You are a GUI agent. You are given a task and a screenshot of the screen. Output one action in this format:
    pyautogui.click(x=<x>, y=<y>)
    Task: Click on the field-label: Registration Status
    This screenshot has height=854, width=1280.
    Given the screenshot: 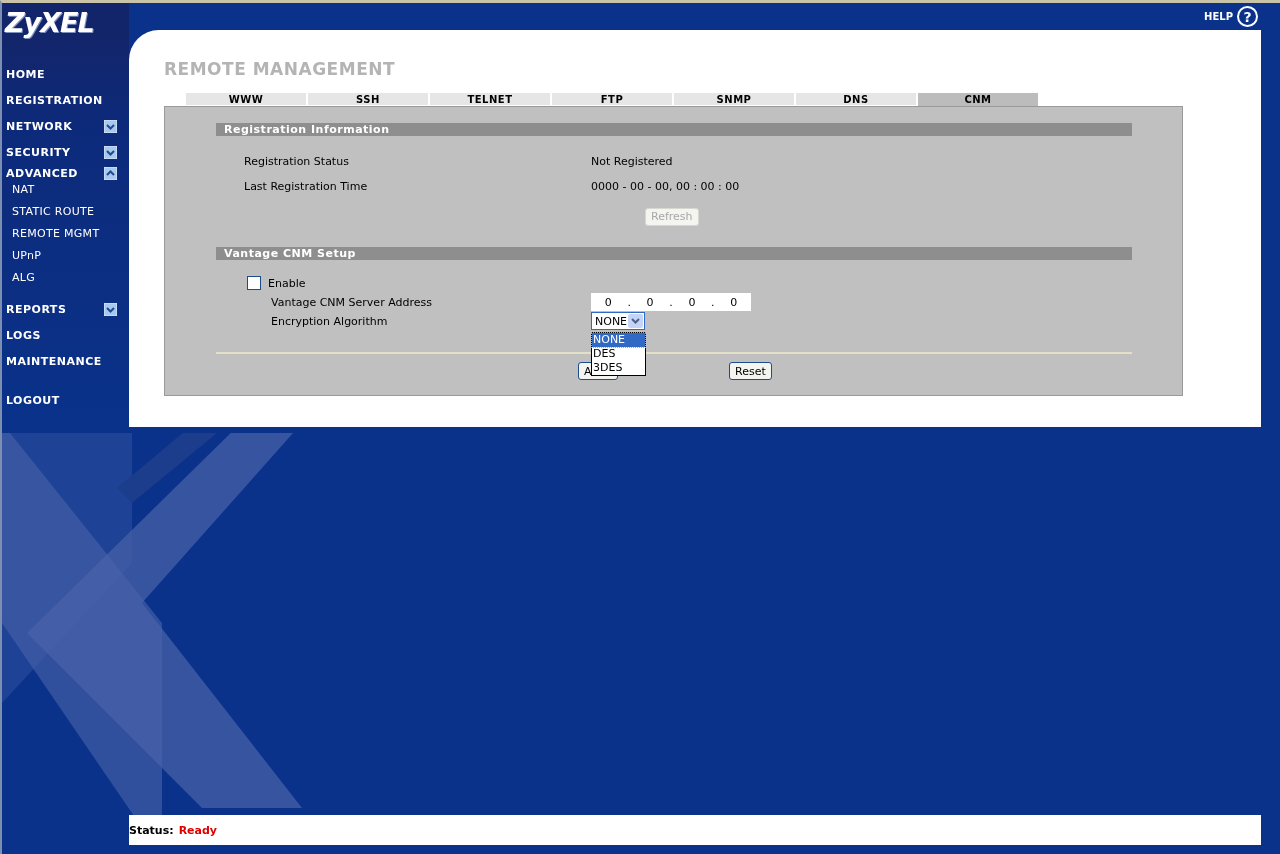 What is the action you would take?
    pyautogui.click(x=297, y=161)
    